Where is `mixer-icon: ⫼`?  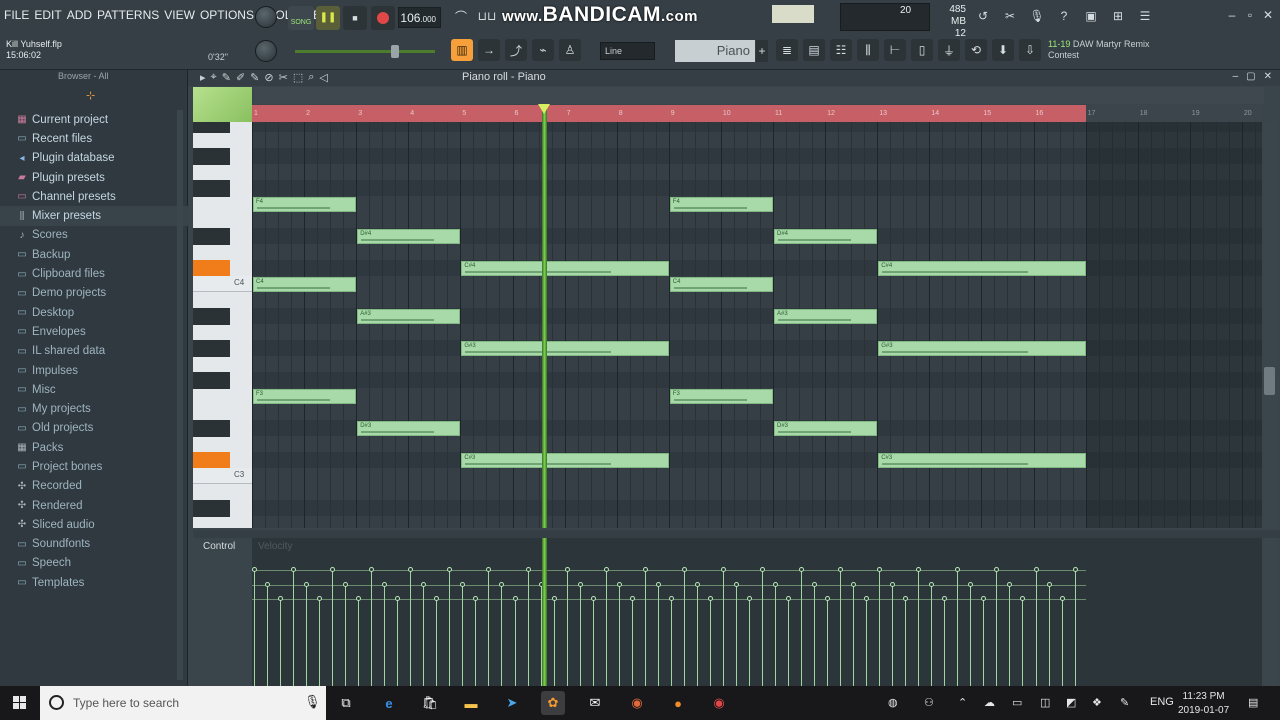 mixer-icon: ⫼ is located at coordinates (868, 50).